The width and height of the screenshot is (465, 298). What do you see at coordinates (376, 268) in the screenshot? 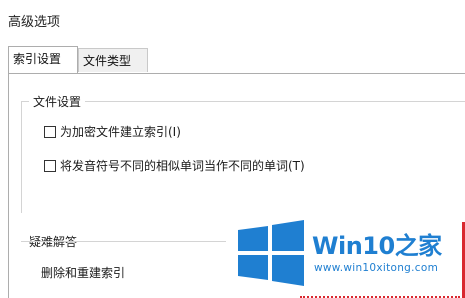
I see `watermark-url: www.win10xitong.com` at bounding box center [376, 268].